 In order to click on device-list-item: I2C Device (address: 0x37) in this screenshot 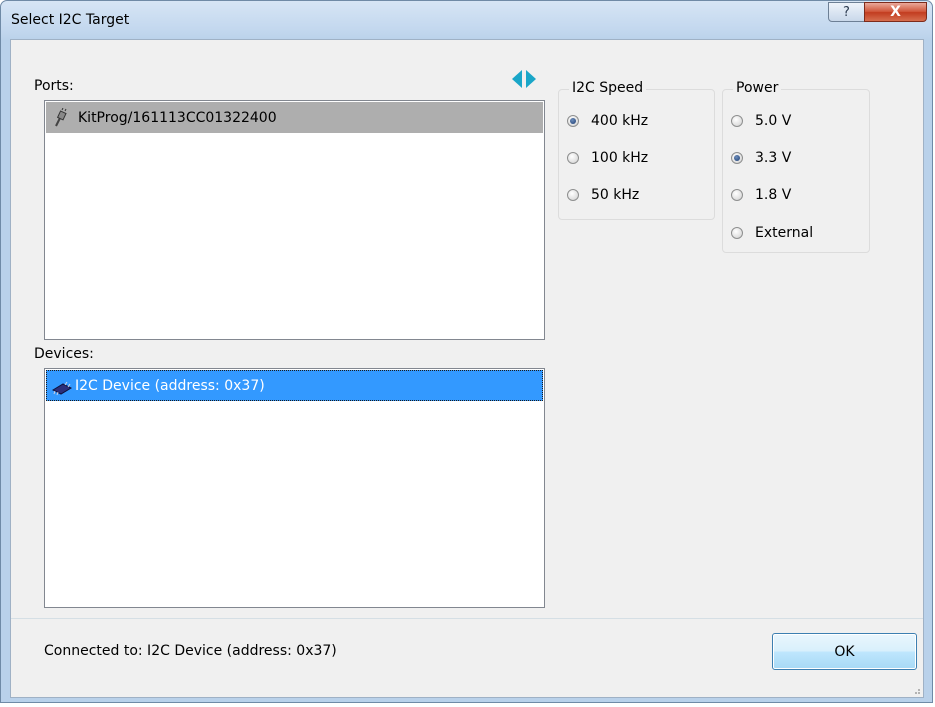, I will do `click(294, 385)`.